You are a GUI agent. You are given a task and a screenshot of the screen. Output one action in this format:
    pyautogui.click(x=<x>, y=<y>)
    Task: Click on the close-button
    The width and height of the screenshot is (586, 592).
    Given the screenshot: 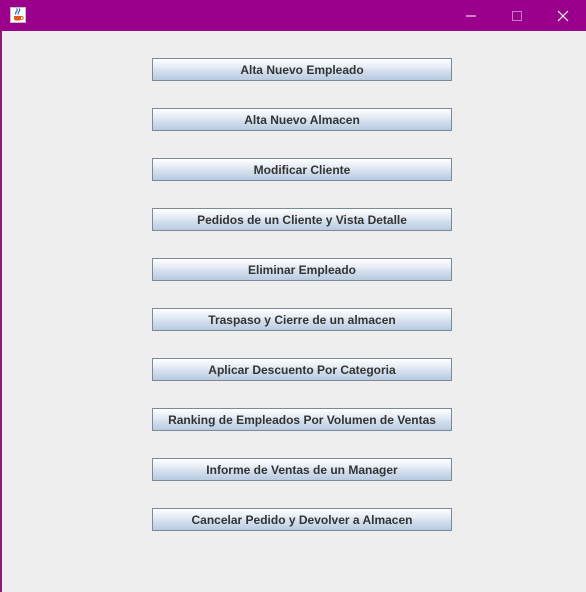 What is the action you would take?
    pyautogui.click(x=563, y=15)
    